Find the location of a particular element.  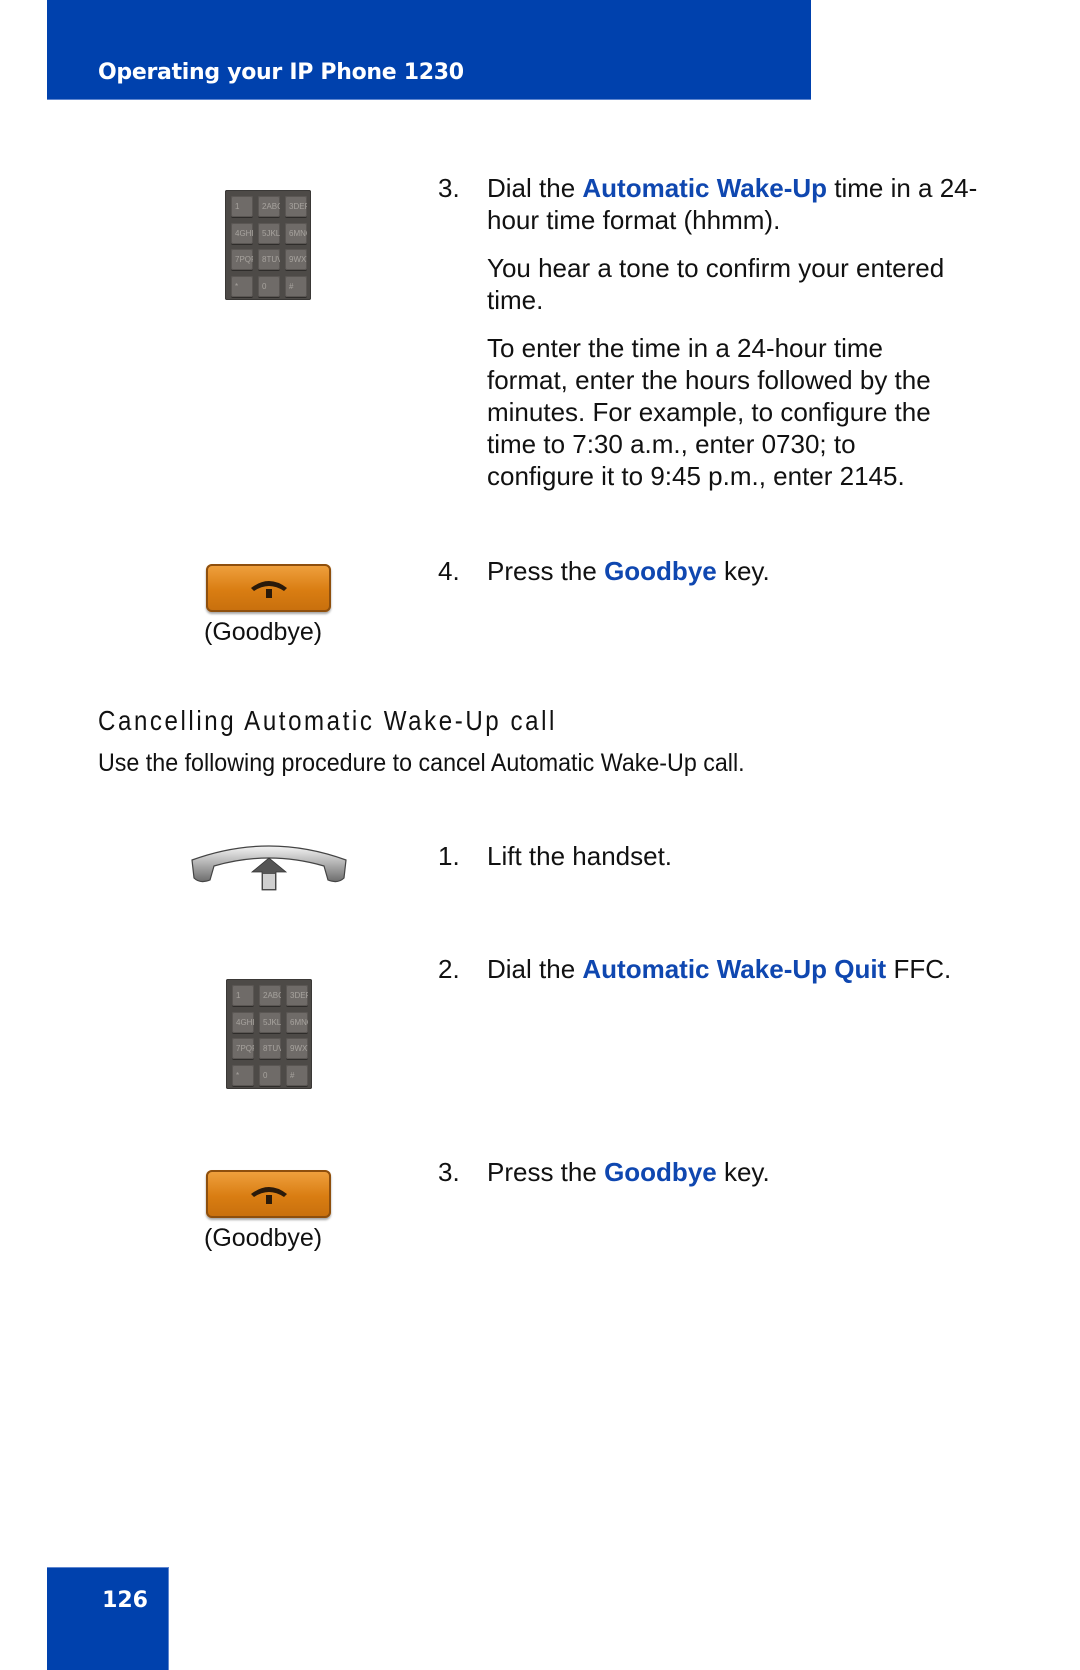

step-number: 4. is located at coordinates (449, 571).